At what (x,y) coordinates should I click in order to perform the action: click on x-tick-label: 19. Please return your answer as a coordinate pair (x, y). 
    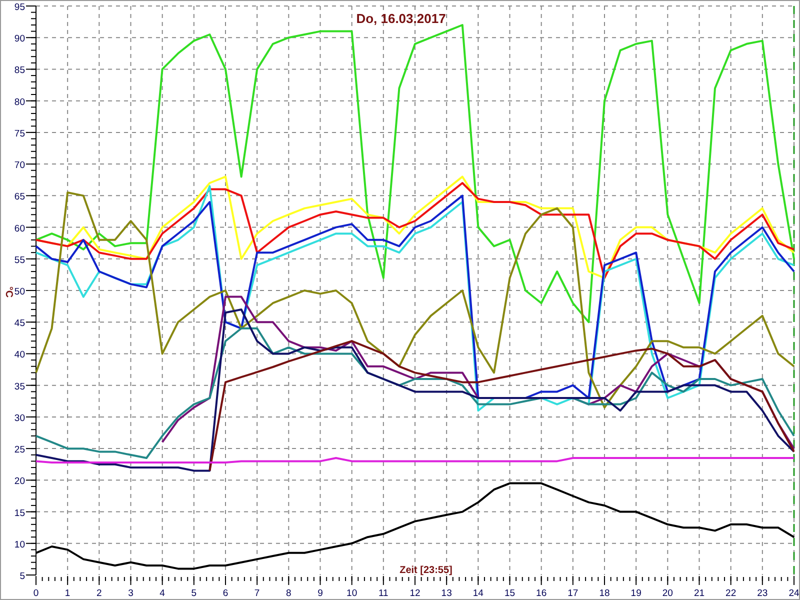
    Looking at the image, I should click on (636, 593).